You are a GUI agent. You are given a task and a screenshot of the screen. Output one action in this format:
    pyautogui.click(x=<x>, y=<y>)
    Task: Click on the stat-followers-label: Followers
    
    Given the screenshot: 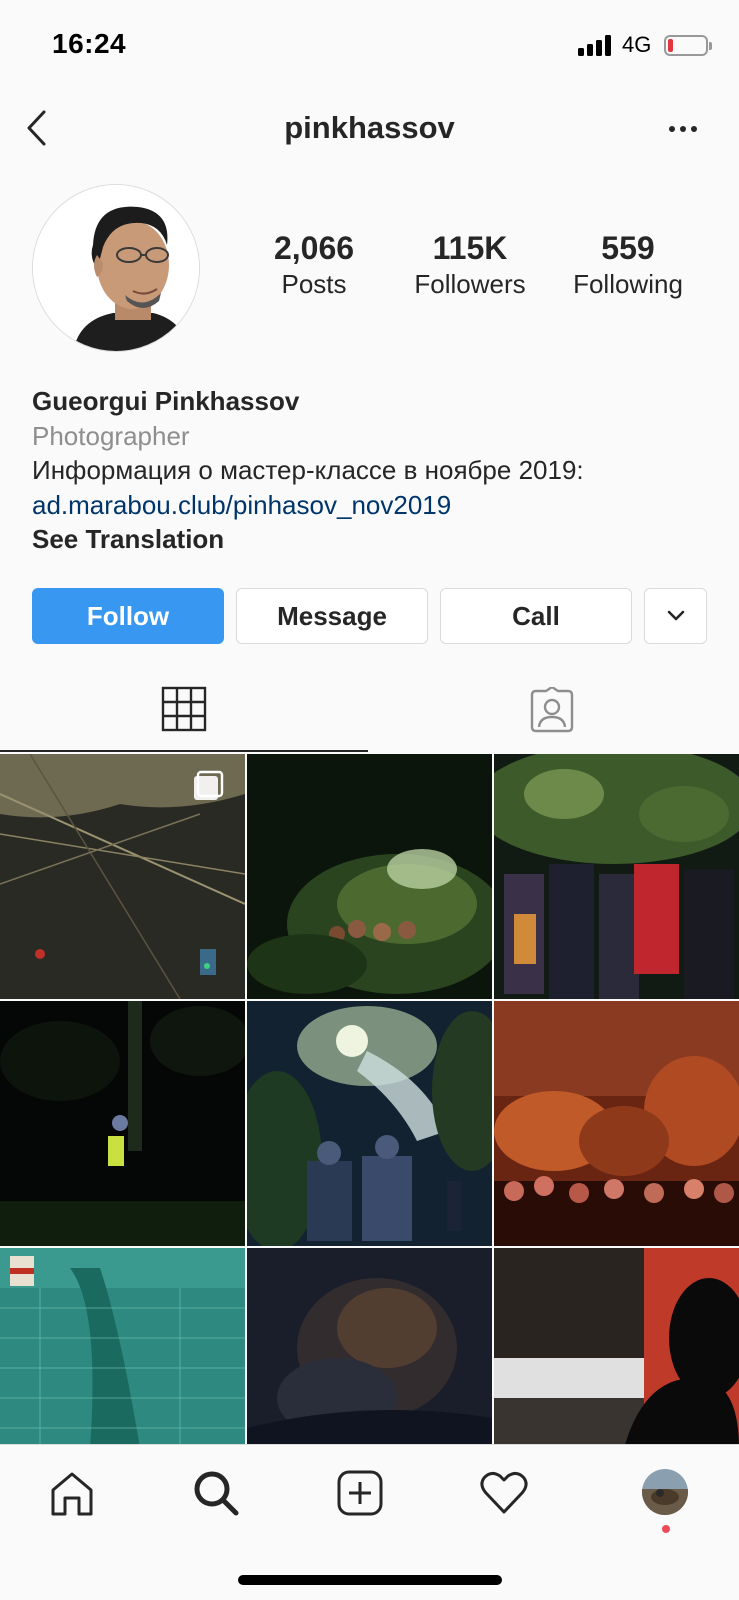 What is the action you would take?
    pyautogui.click(x=470, y=284)
    